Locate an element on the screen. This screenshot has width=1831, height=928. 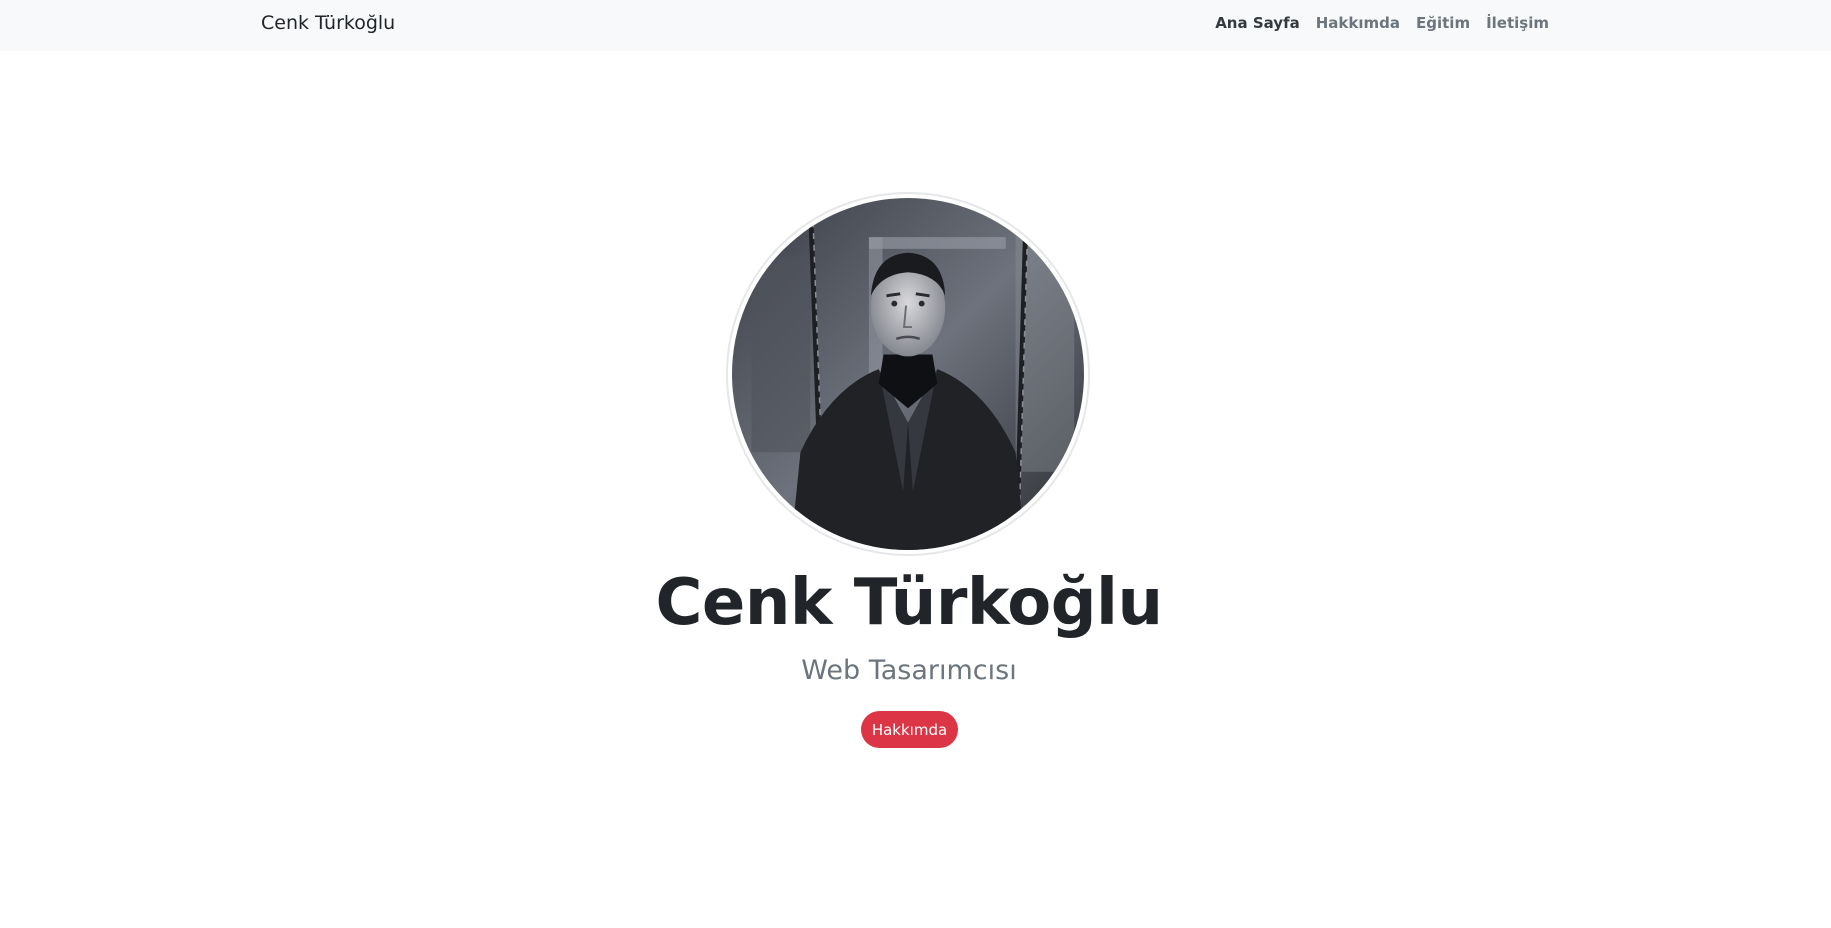
profile-photo-icon is located at coordinates (908, 374).